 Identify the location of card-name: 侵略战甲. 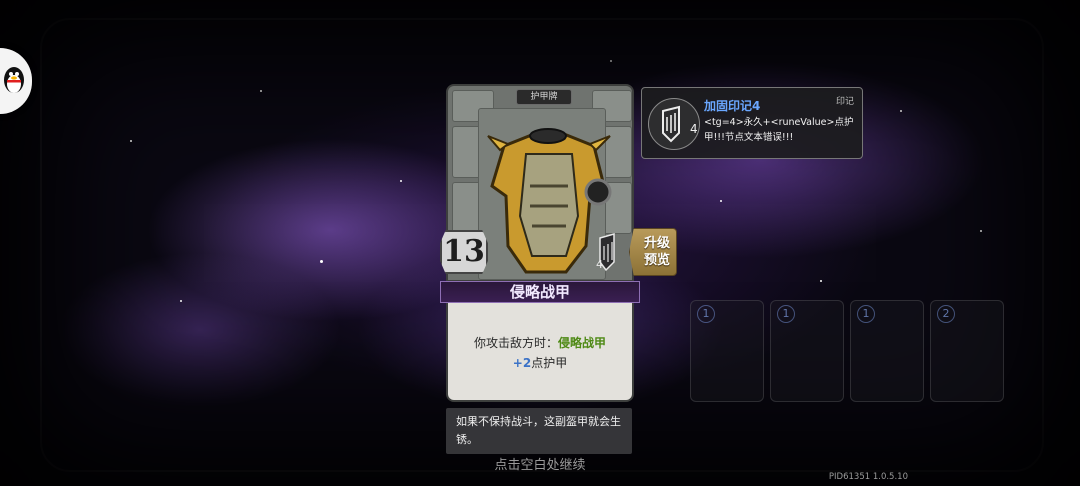
(539, 292).